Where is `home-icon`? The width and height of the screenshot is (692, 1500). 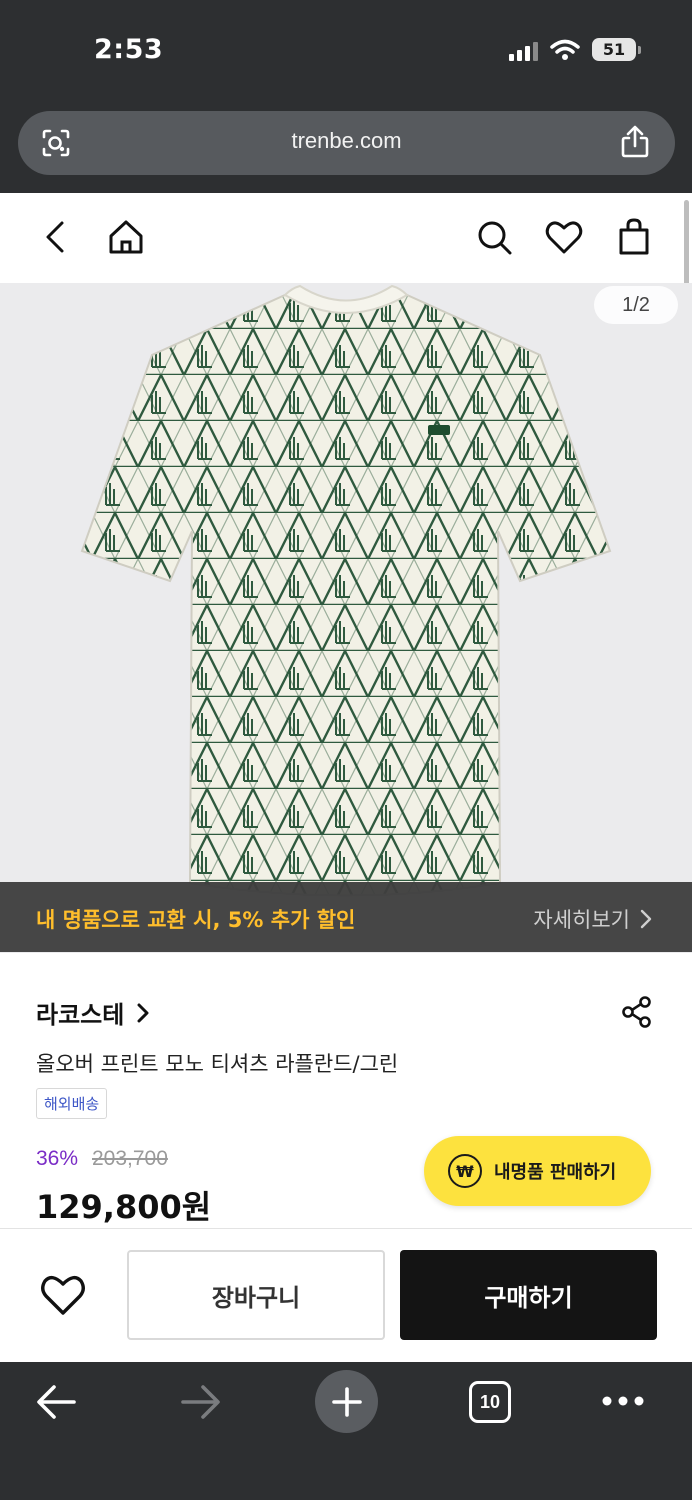
home-icon is located at coordinates (126, 237).